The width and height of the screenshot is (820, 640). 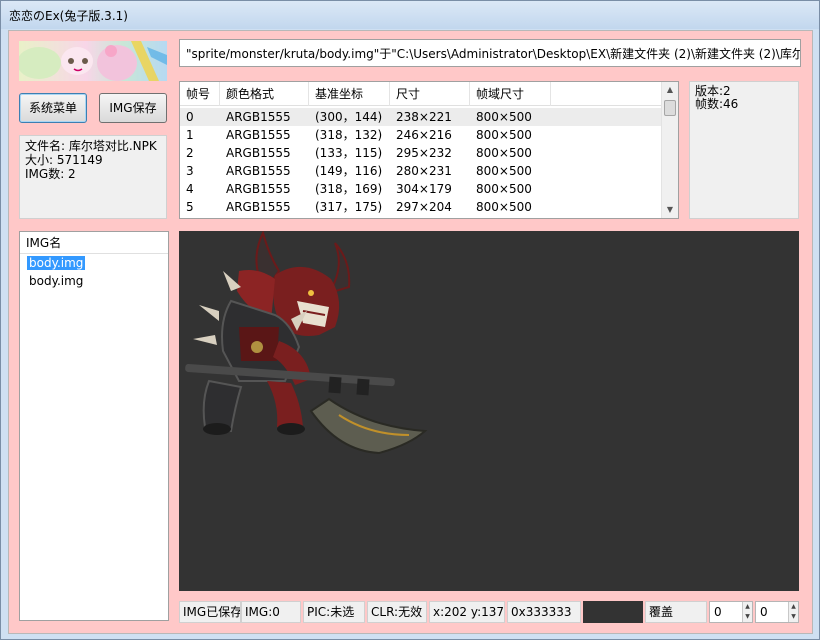 What do you see at coordinates (53, 108) in the screenshot?
I see `system-menu-button: 系统菜单` at bounding box center [53, 108].